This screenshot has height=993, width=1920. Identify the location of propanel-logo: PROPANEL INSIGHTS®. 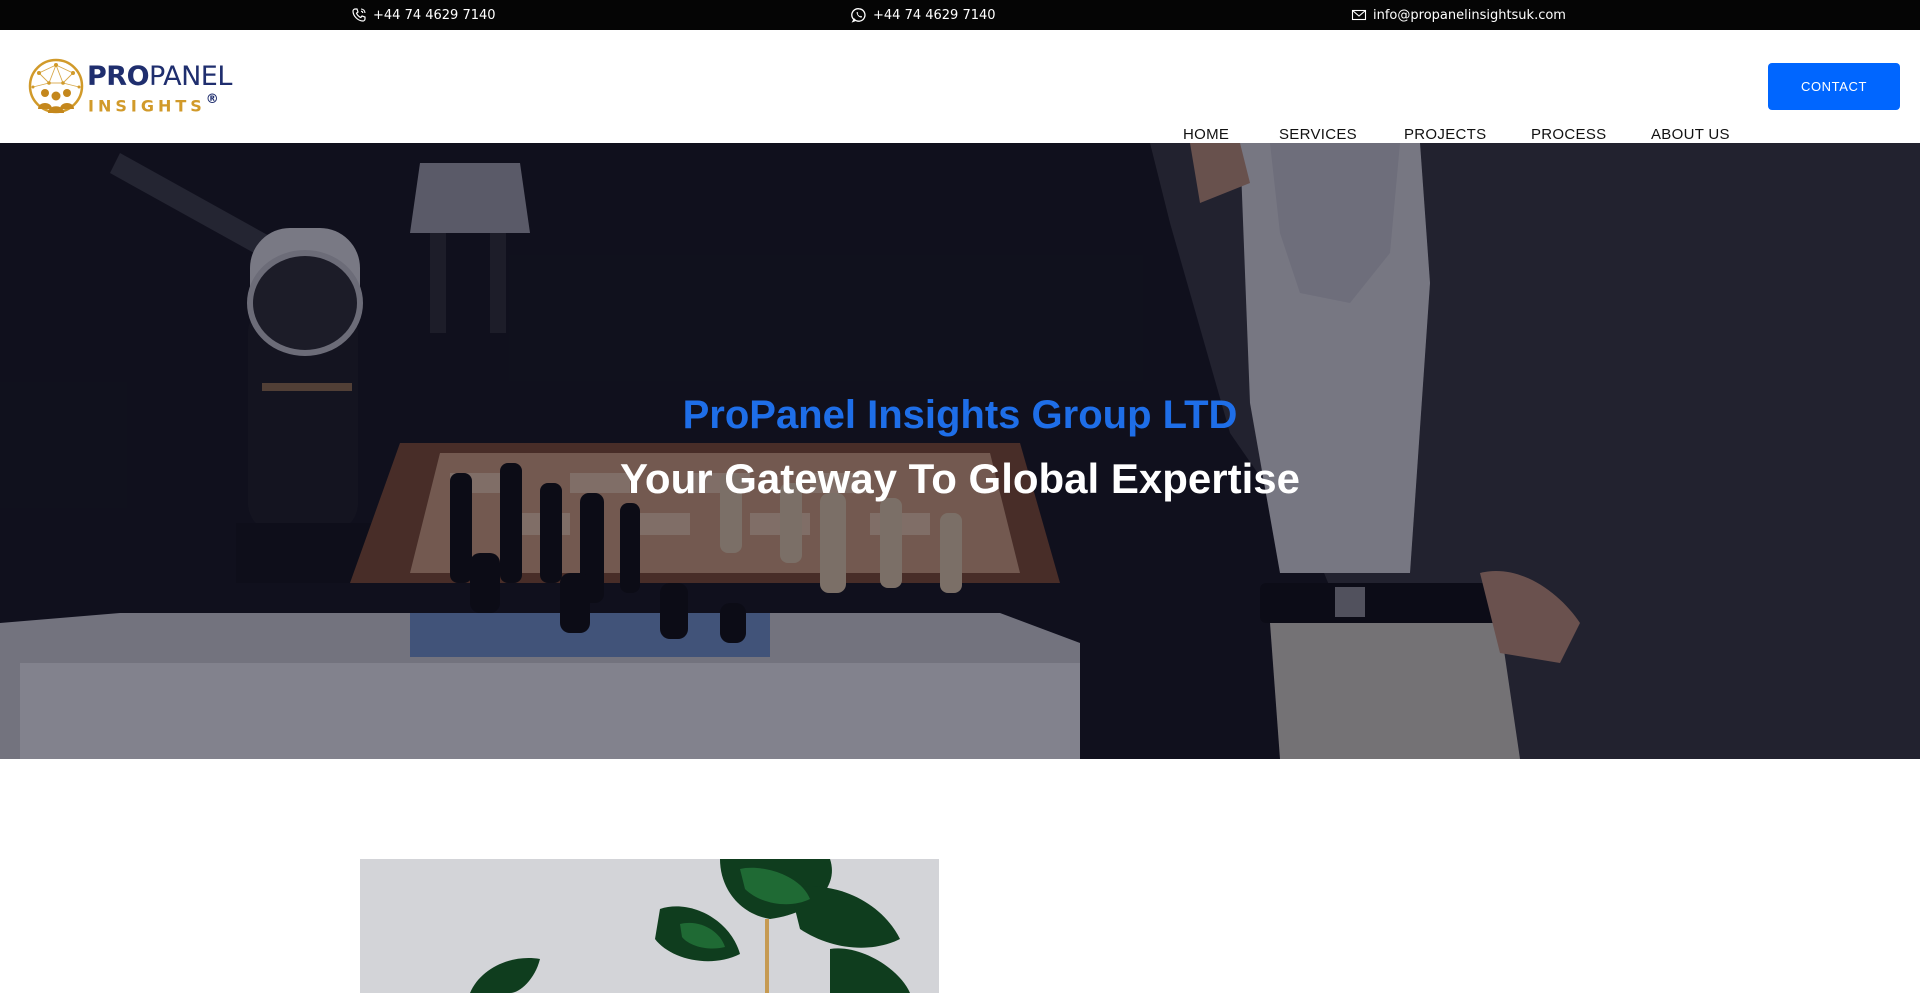
(137, 88).